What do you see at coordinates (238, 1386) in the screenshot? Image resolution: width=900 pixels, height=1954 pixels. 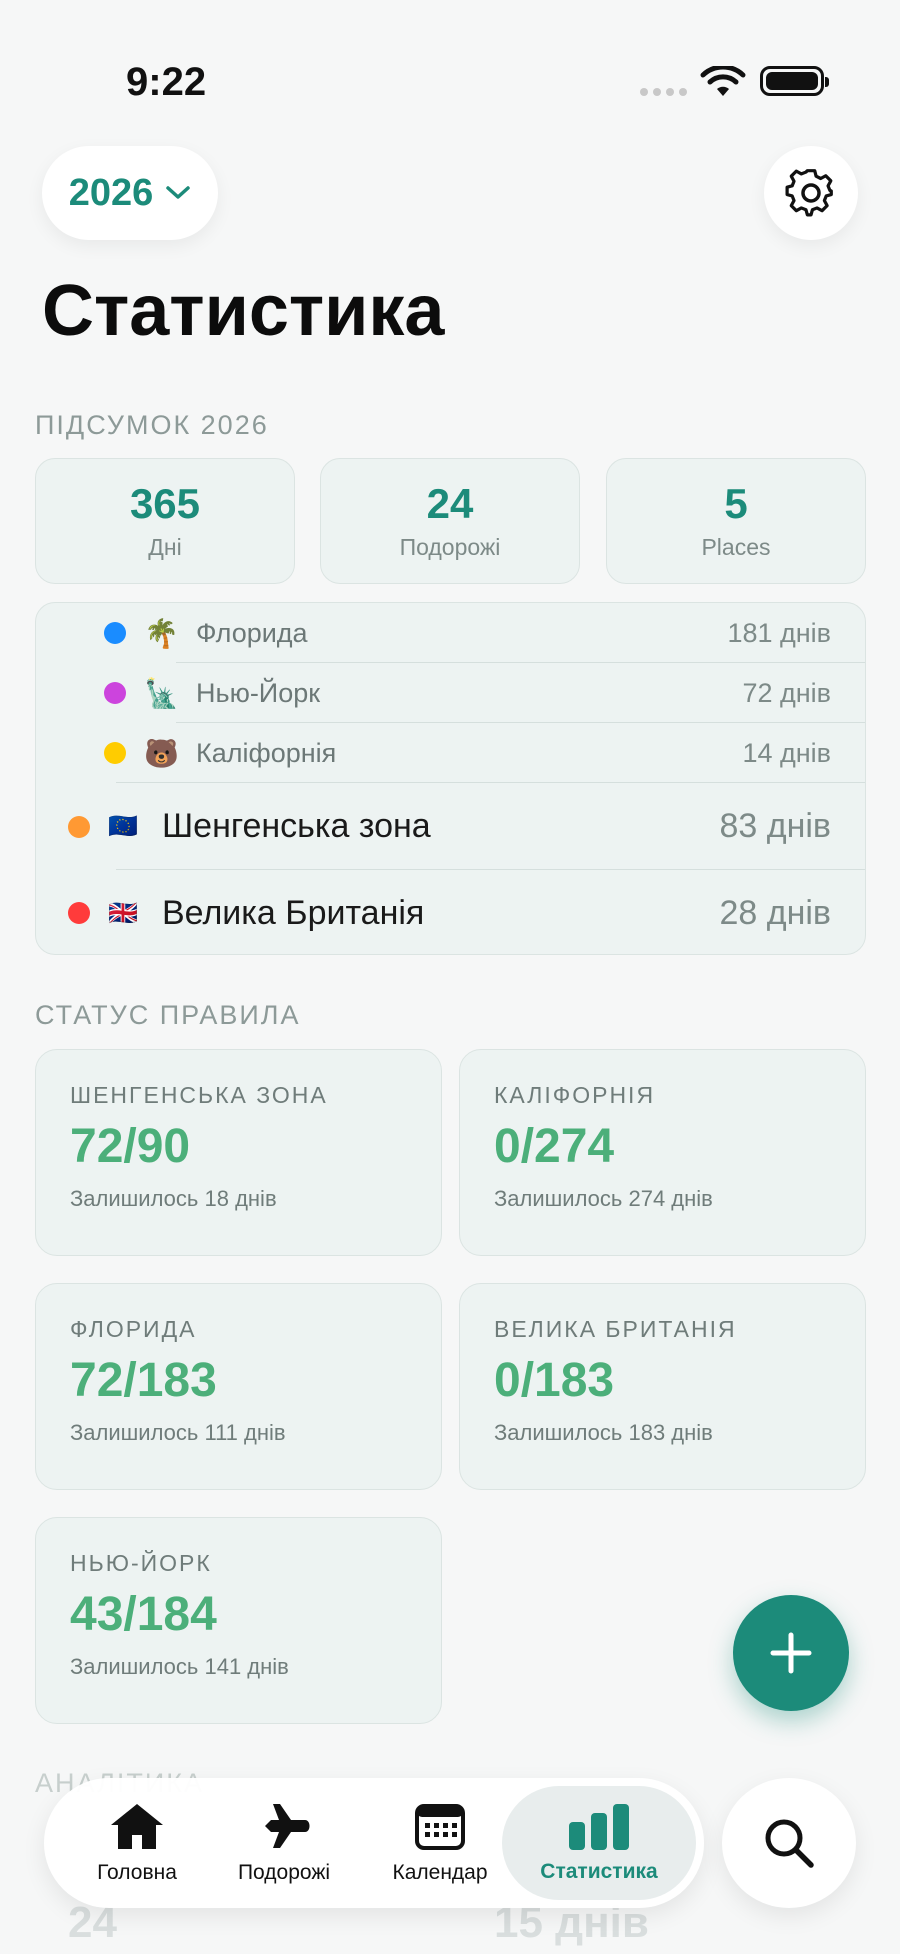 I see `rule-card-florida: ФЛОРИДА 72/183 Залишилось 111 днів` at bounding box center [238, 1386].